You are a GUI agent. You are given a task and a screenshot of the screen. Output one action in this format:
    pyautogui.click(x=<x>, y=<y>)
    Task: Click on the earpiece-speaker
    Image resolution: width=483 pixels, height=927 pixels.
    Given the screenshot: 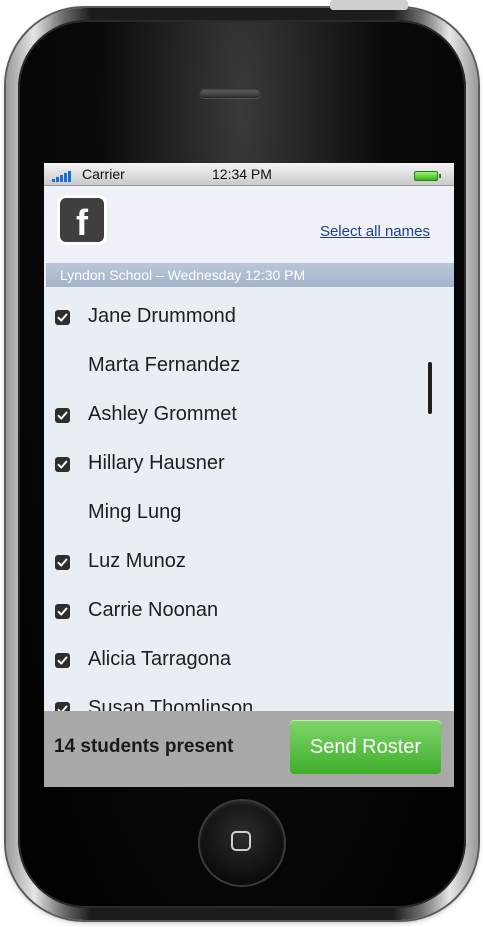 What is the action you would take?
    pyautogui.click(x=230, y=93)
    